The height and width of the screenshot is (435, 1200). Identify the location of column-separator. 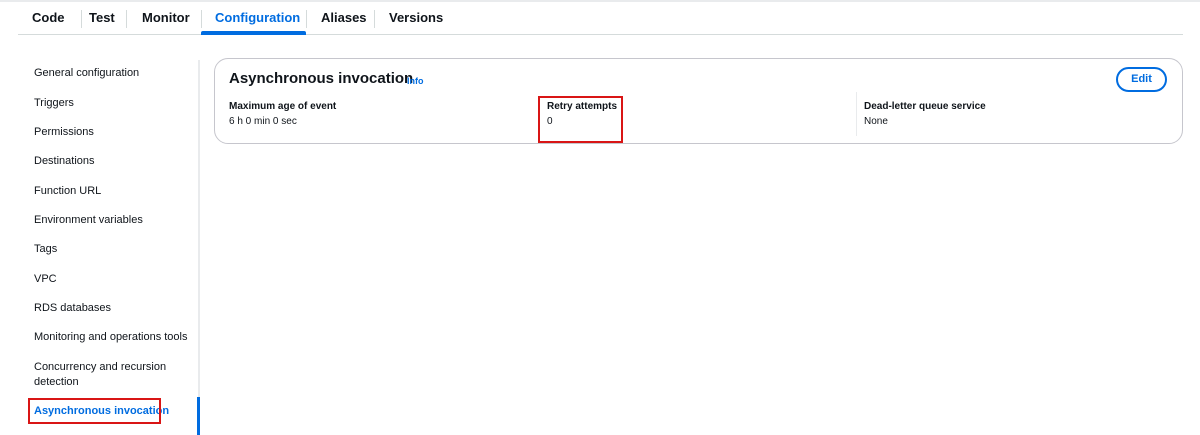
(856, 114).